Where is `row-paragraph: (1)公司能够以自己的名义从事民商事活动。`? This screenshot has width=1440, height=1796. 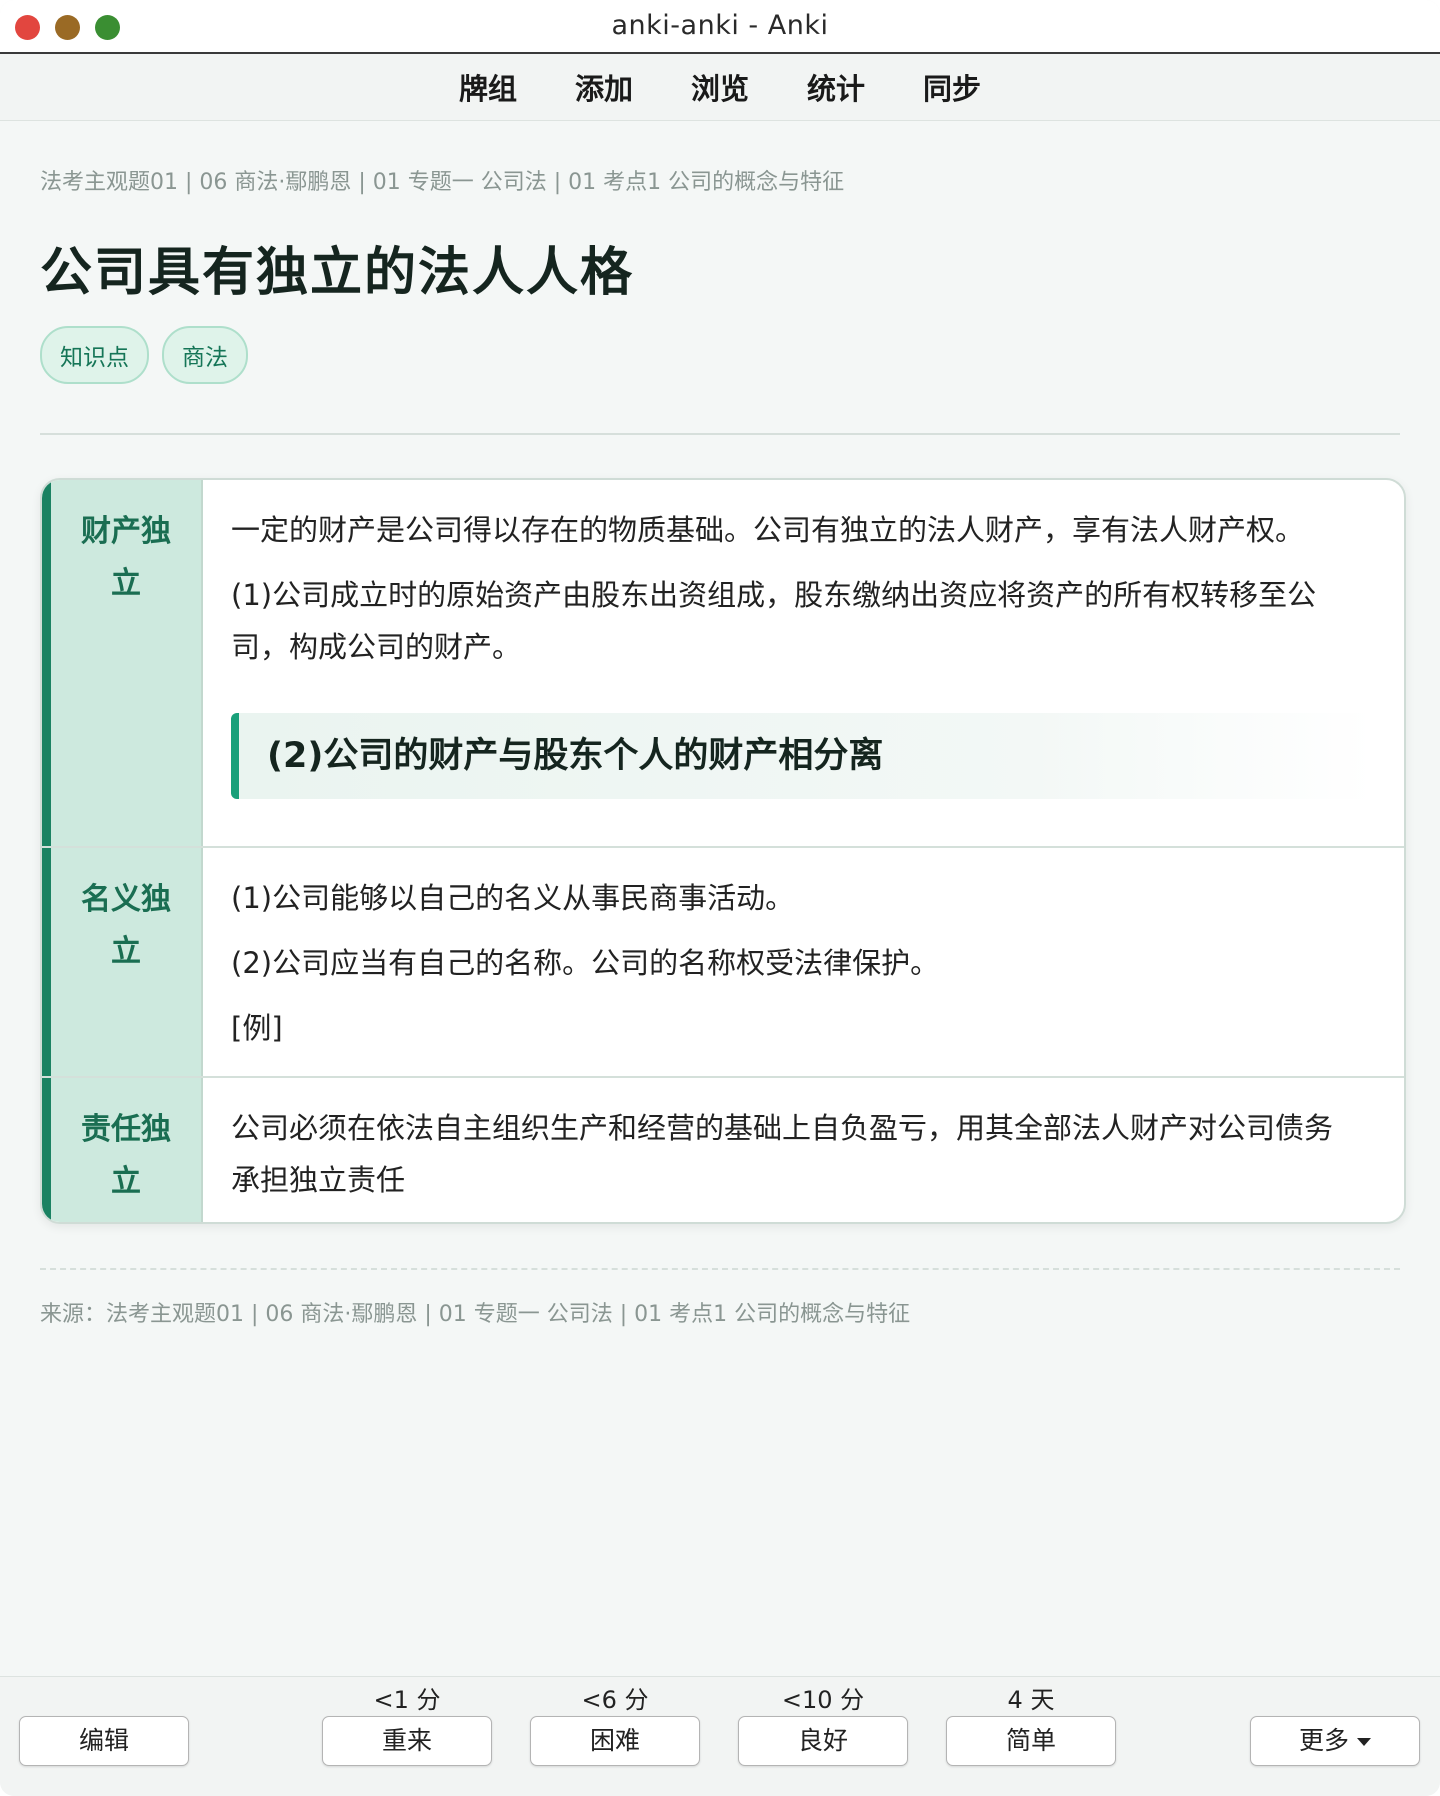
row-paragraph: (1)公司能够以自己的名义从事民商事活动。 is located at coordinates (513, 898).